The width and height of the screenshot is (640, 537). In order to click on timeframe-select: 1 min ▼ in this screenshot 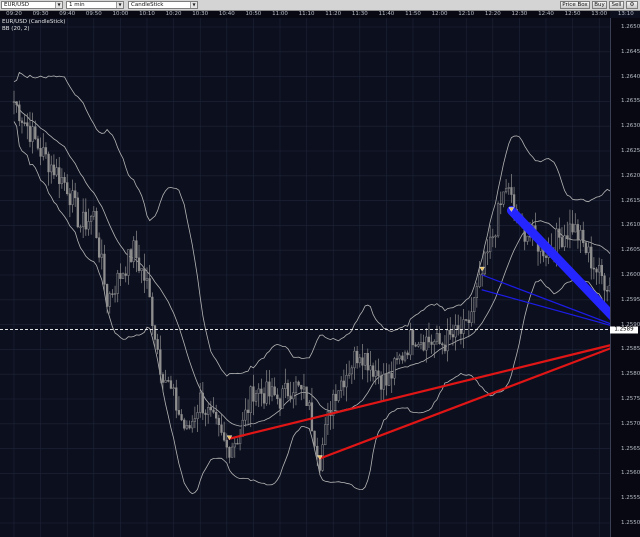, I will do `click(95, 5)`.